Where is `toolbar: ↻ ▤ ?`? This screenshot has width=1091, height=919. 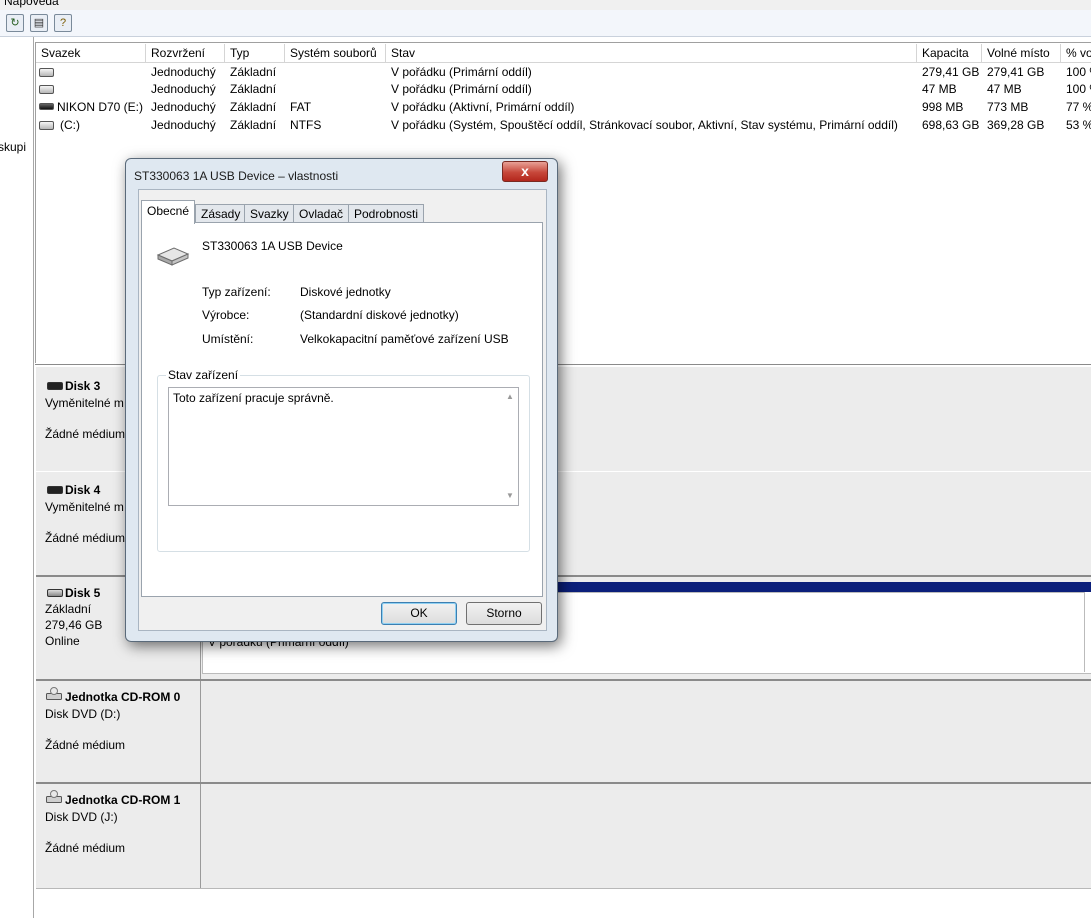 toolbar: ↻ ▤ ? is located at coordinates (545, 23).